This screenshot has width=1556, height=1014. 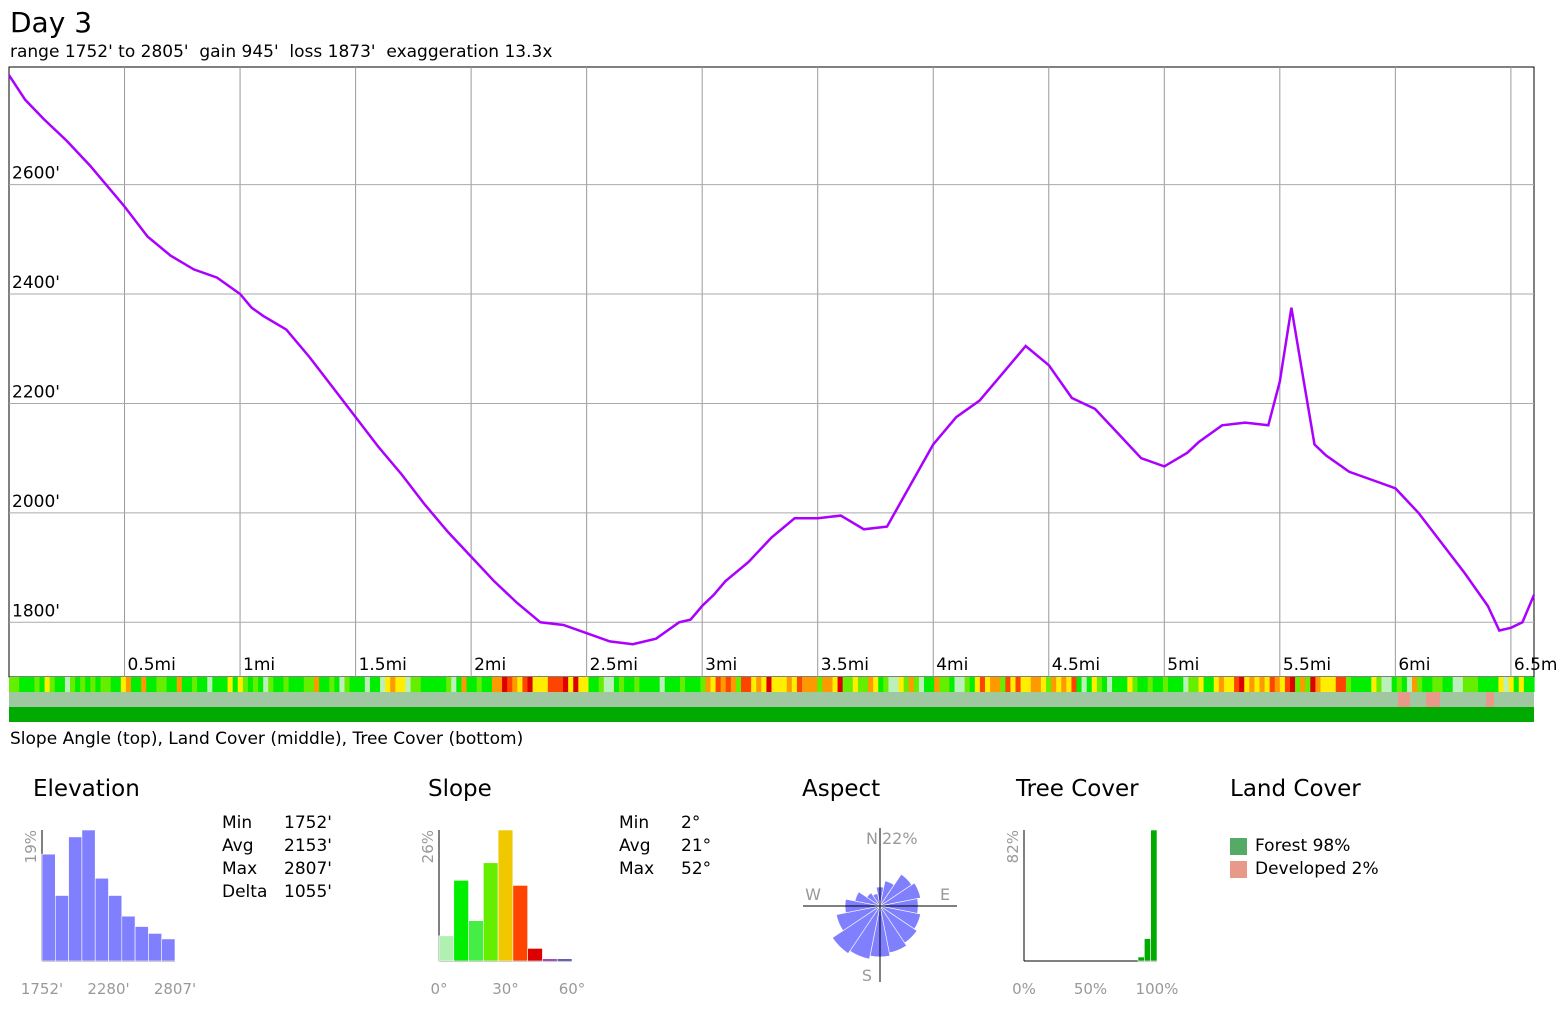 What do you see at coordinates (277, 823) in the screenshot?
I see `stat-min: Min 1752'` at bounding box center [277, 823].